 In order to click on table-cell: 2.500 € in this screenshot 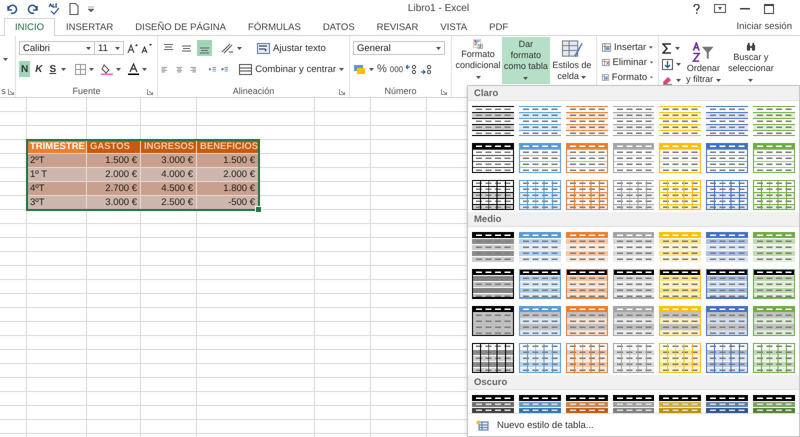, I will do `click(169, 203)`.